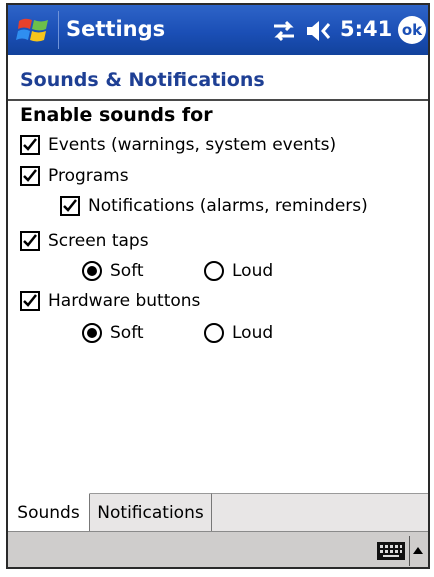 The image size is (434, 577). What do you see at coordinates (127, 271) in the screenshot?
I see `screen-taps-soft-label: Soft` at bounding box center [127, 271].